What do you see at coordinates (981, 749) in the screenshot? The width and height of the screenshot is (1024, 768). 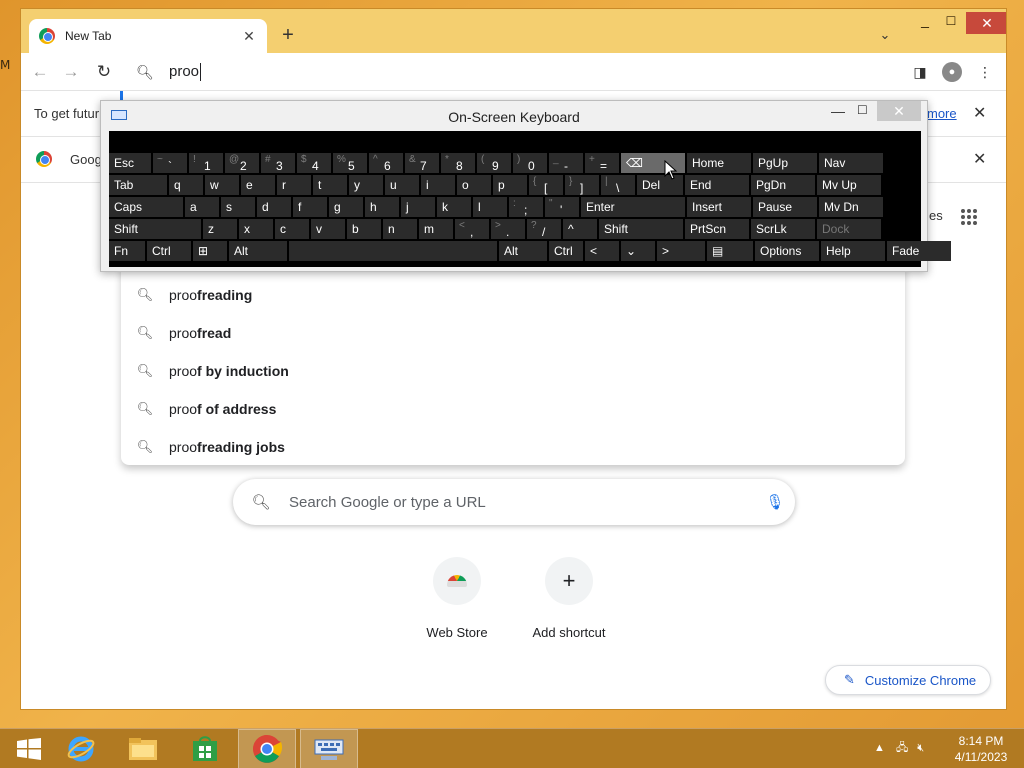 I see `taskbar-clock: 8:14 PM 4/11/2023` at bounding box center [981, 749].